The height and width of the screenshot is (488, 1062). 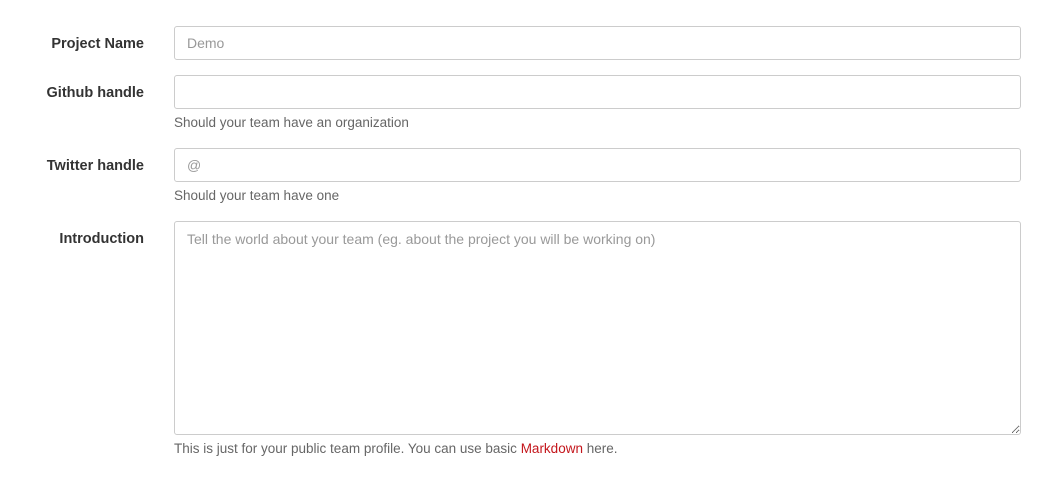 What do you see at coordinates (95, 93) in the screenshot?
I see `github-handle-label: Github handle` at bounding box center [95, 93].